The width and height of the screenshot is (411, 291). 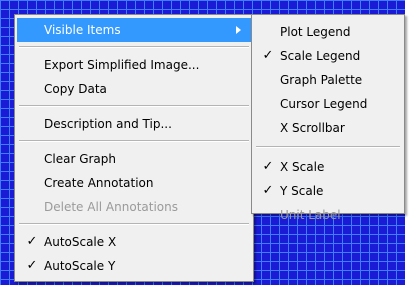 What do you see at coordinates (310, 215) in the screenshot?
I see `menu-item-label: Unit Label` at bounding box center [310, 215].